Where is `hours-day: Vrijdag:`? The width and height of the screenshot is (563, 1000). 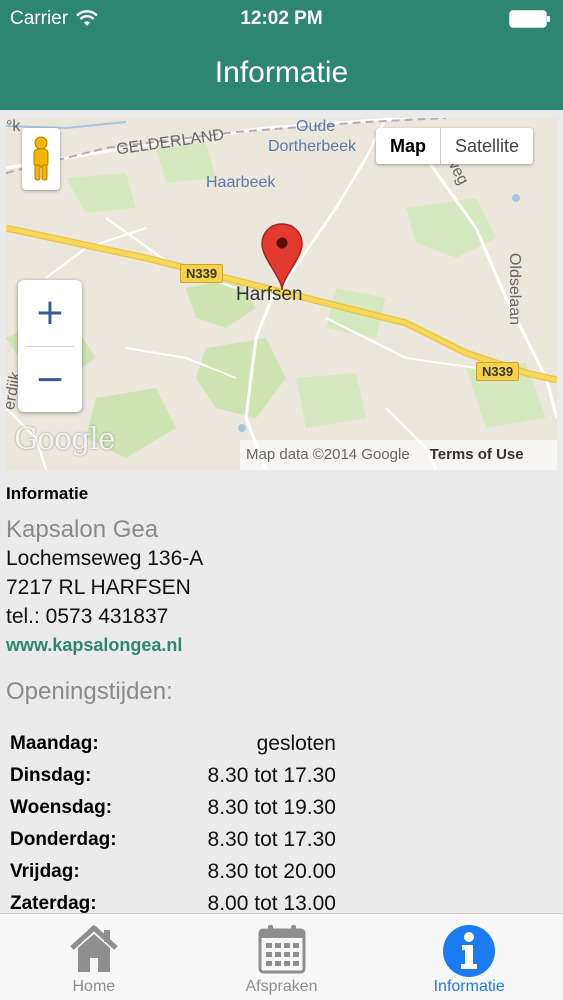
hours-day: Vrijdag: is located at coordinates (45, 871).